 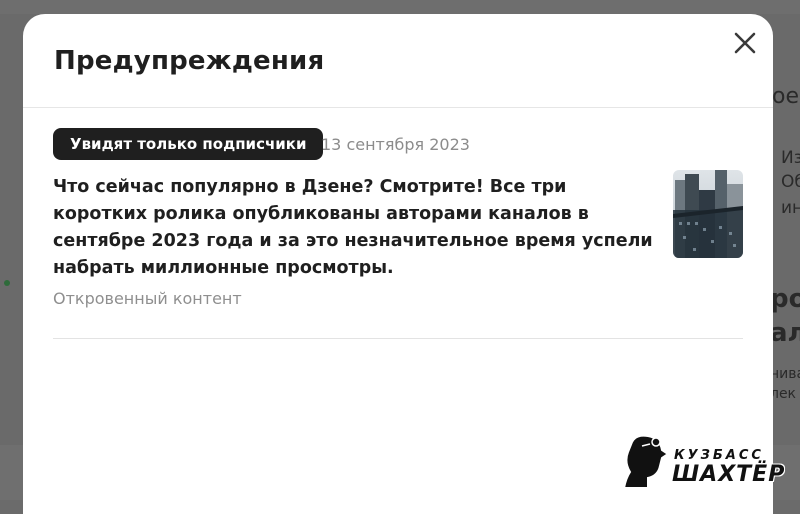 What do you see at coordinates (785, 374) in the screenshot?
I see `background-text: нива` at bounding box center [785, 374].